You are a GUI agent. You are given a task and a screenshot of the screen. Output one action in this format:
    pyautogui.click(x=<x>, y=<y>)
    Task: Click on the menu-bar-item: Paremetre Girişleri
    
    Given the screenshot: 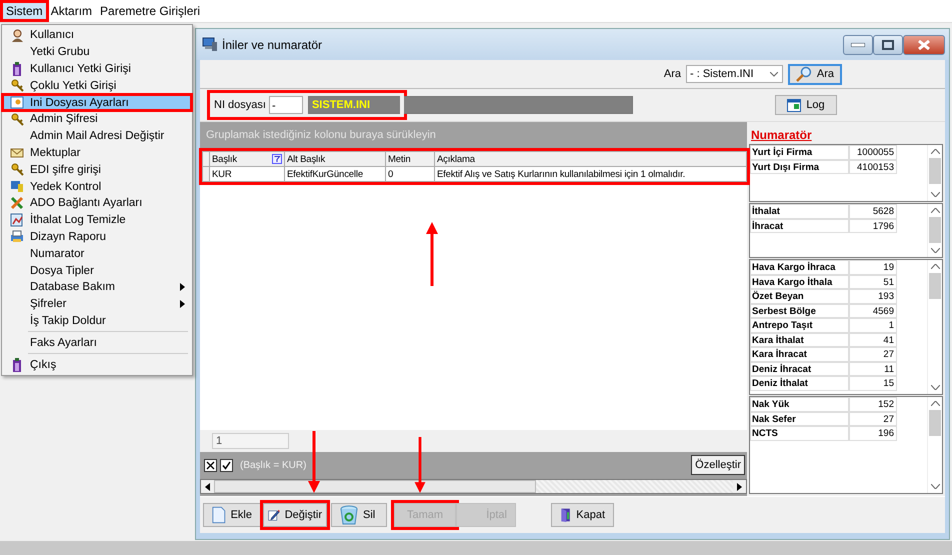 What is the action you would take?
    pyautogui.click(x=150, y=11)
    